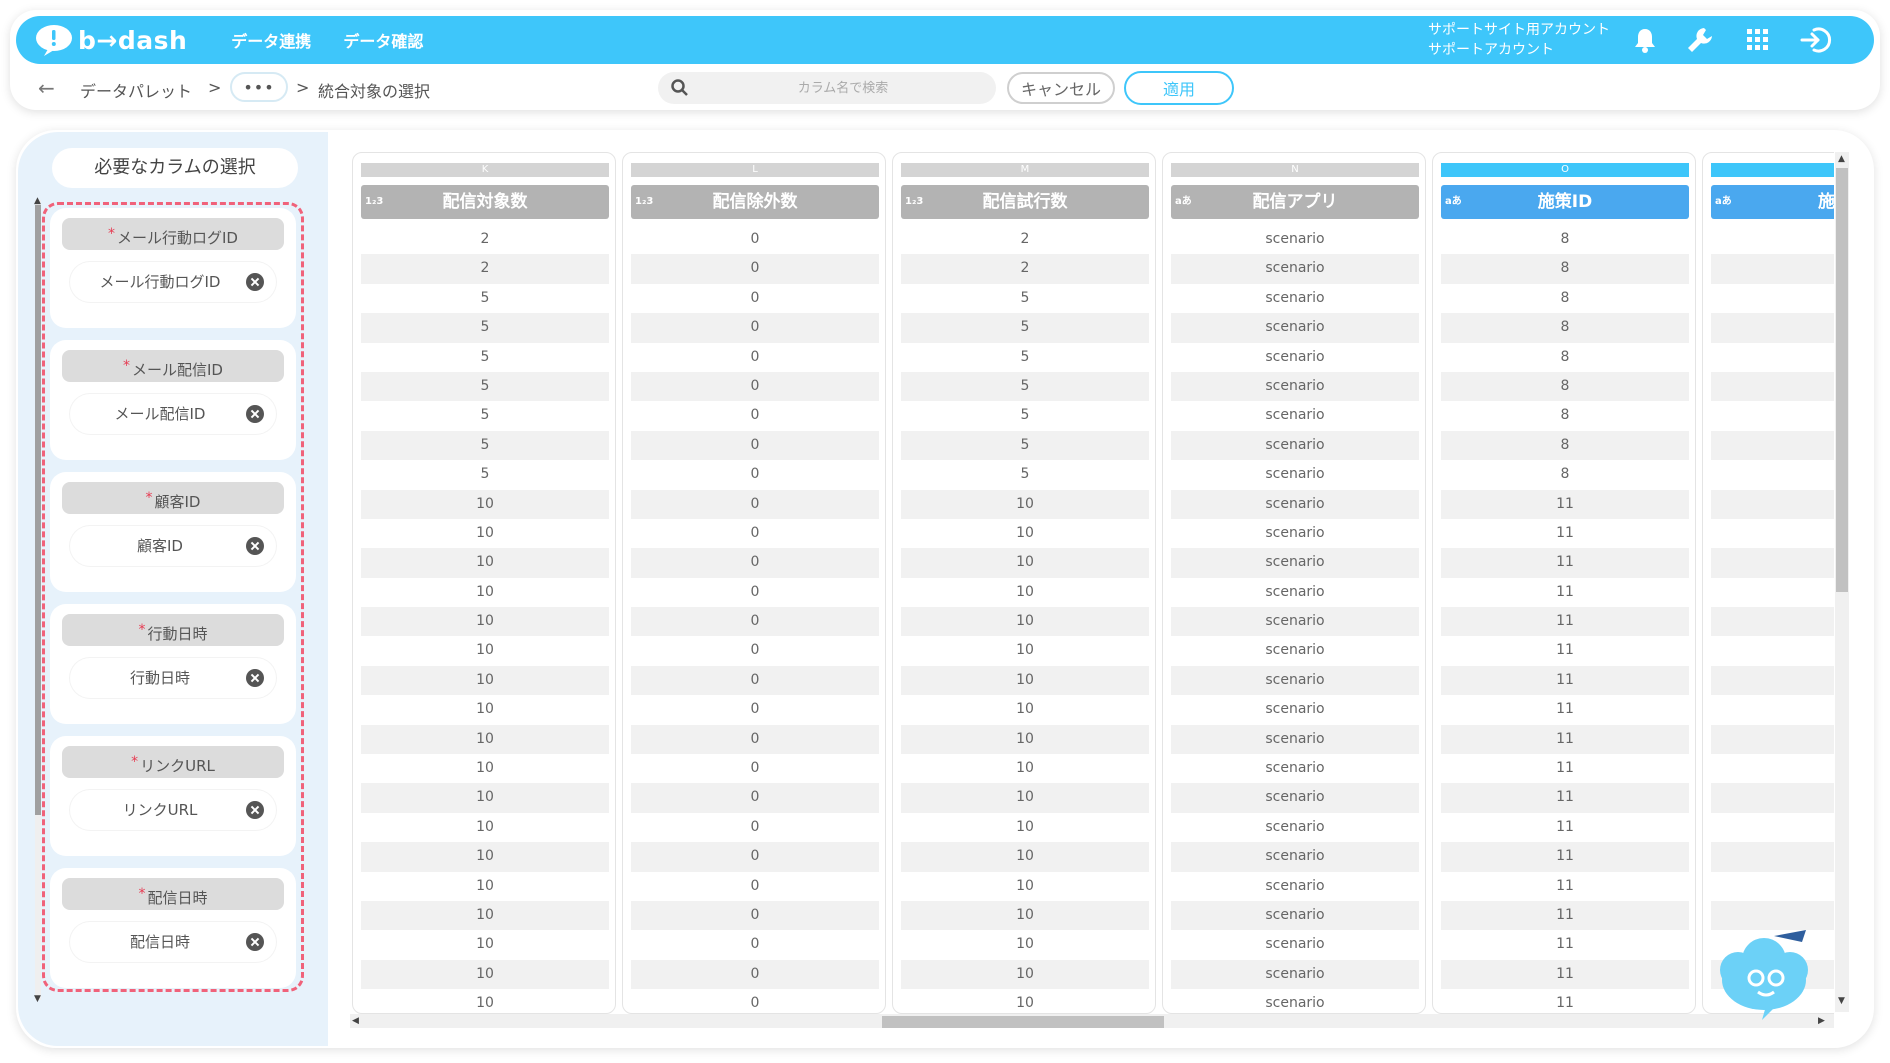 This screenshot has width=1890, height=1063. Describe the element at coordinates (175, 168) in the screenshot. I see `panel-title: 必要なカラムの選択` at that location.